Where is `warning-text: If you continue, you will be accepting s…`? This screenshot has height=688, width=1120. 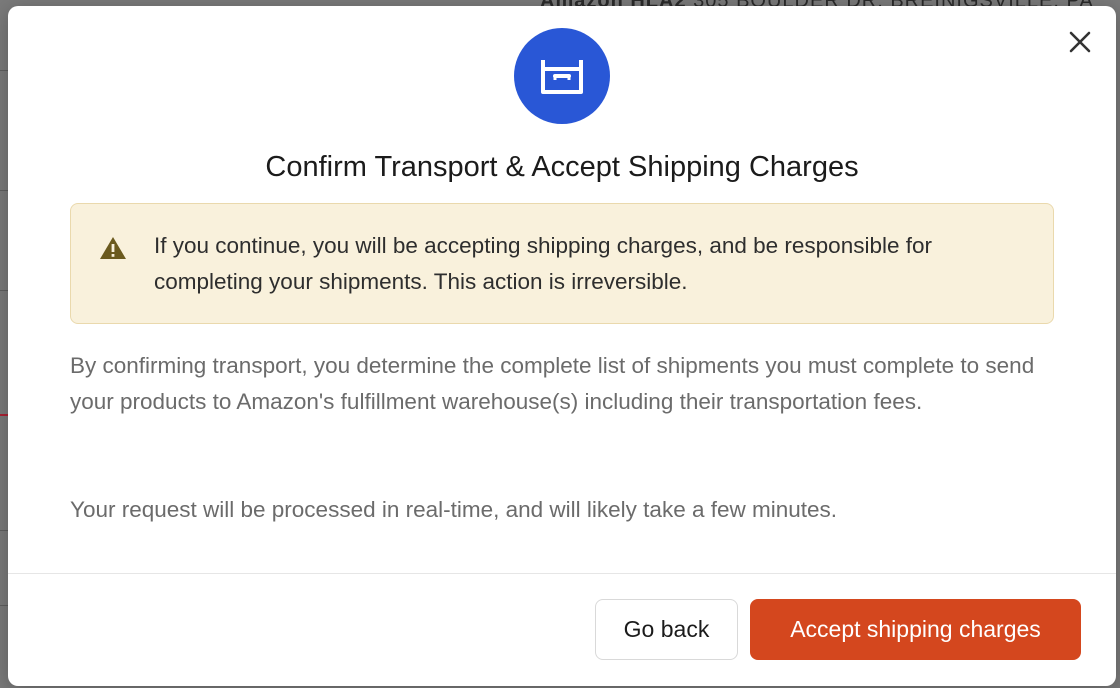 warning-text: If you continue, you will be accepting s… is located at coordinates (543, 263).